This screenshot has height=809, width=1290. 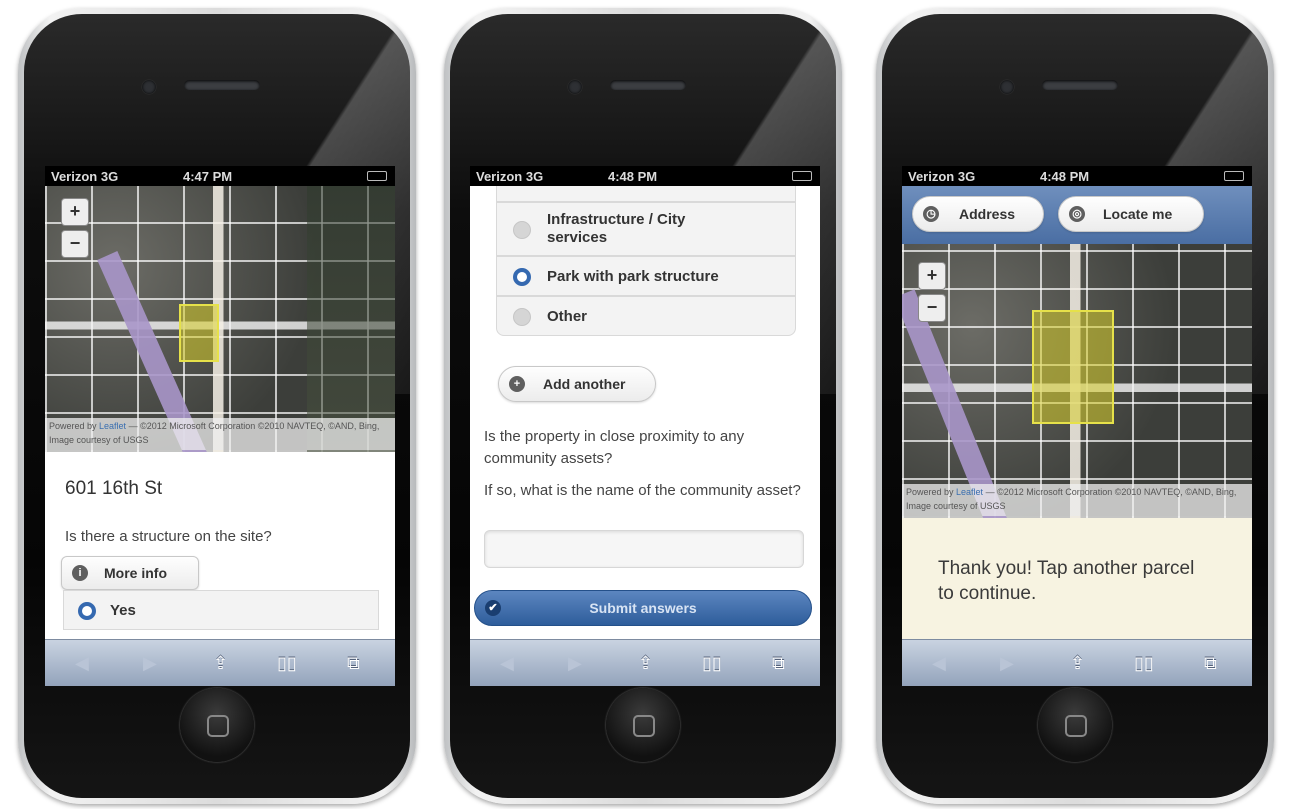 I want to click on add-another-button: + Add another, so click(x=577, y=384).